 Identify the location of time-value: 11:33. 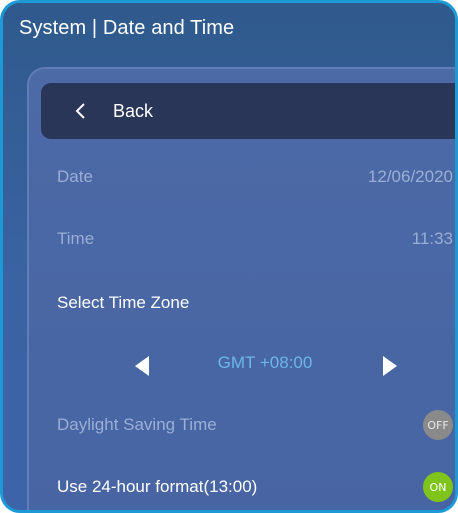
(432, 238).